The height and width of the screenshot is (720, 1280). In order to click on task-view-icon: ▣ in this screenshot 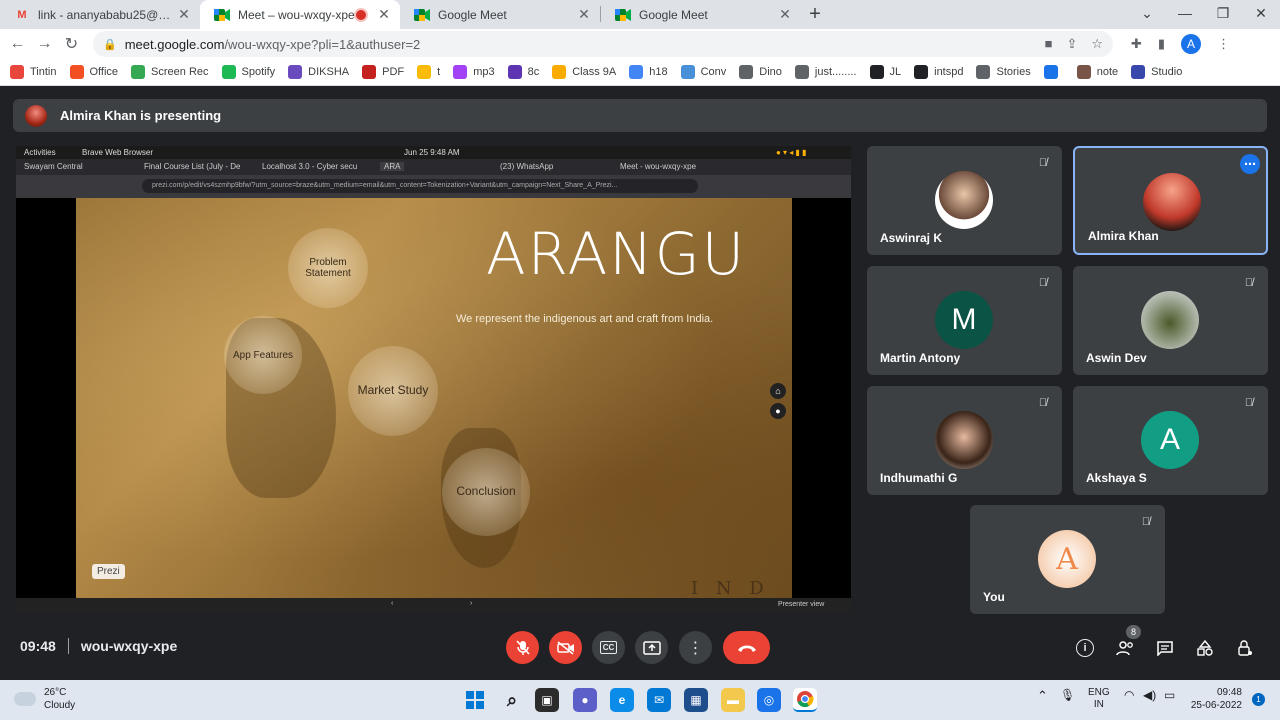, I will do `click(547, 700)`.